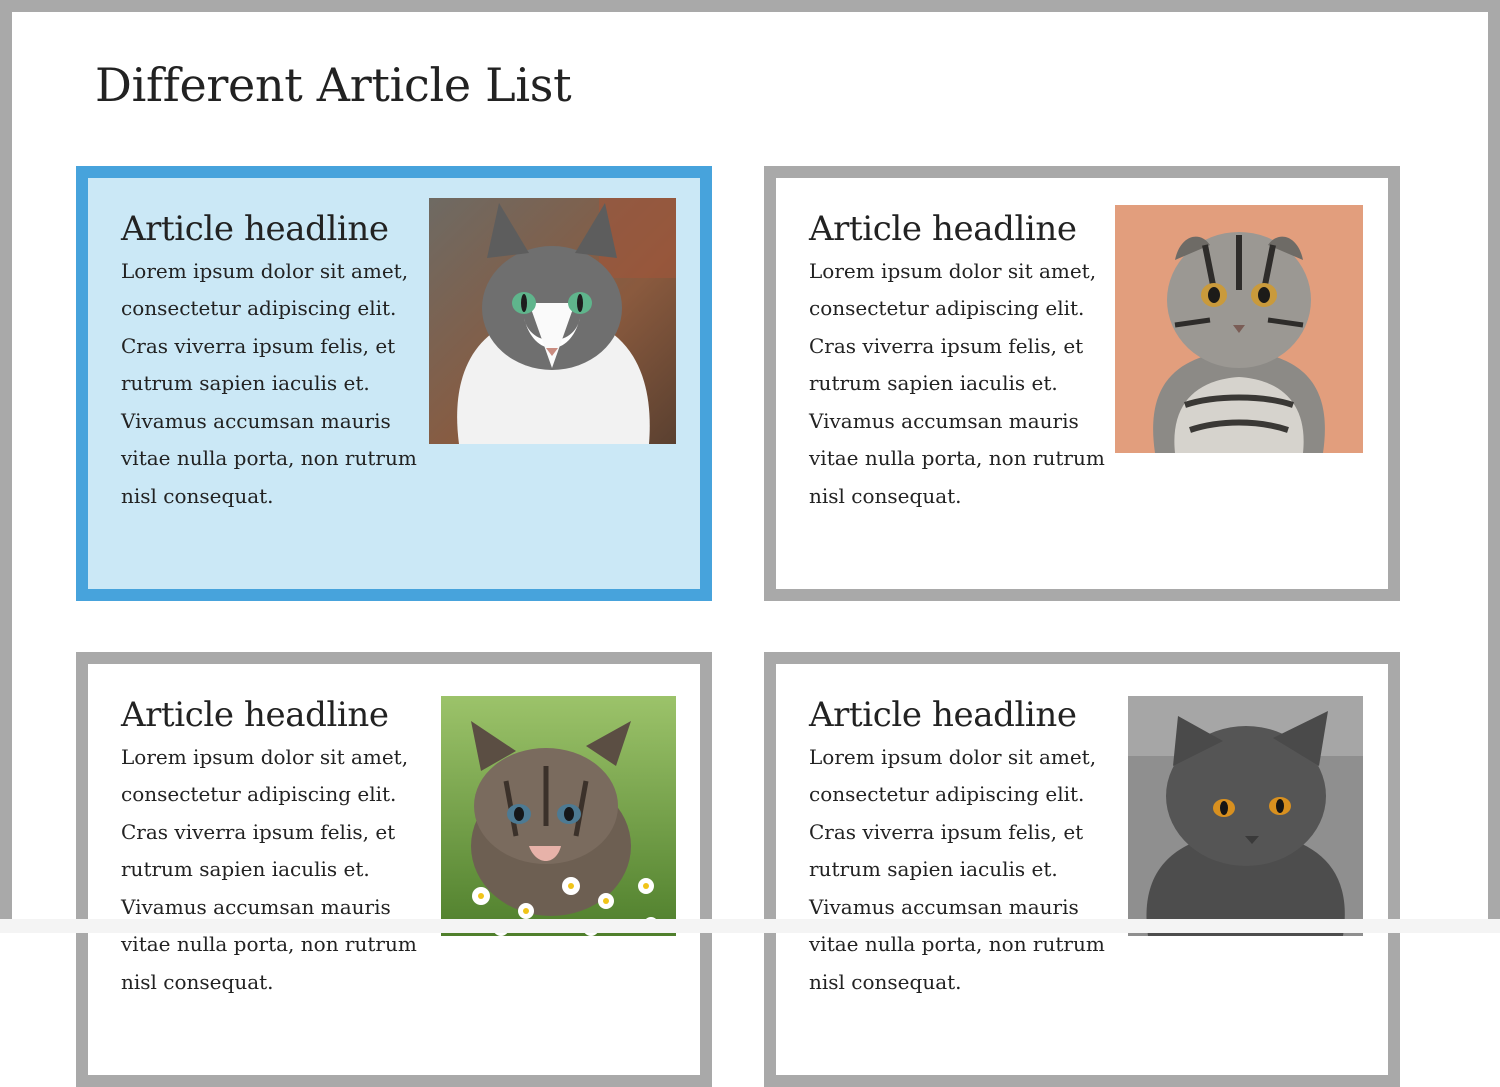  What do you see at coordinates (552, 321) in the screenshot?
I see `cat-photo-tabby-white` at bounding box center [552, 321].